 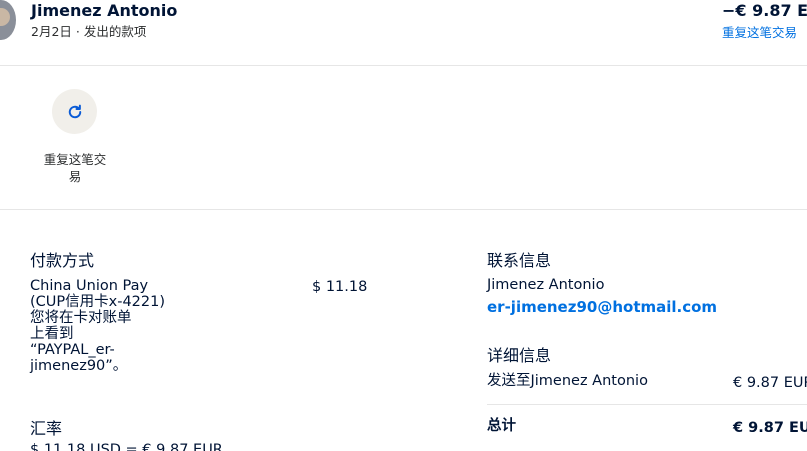 What do you see at coordinates (46, 428) in the screenshot?
I see `exchange-rate-title: 汇率` at bounding box center [46, 428].